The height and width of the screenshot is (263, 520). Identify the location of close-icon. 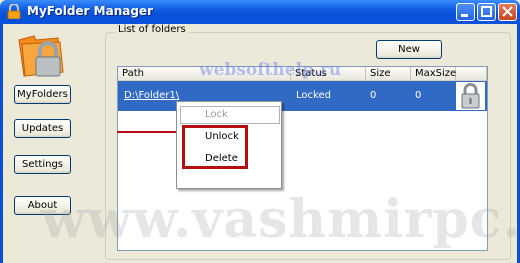
(507, 11).